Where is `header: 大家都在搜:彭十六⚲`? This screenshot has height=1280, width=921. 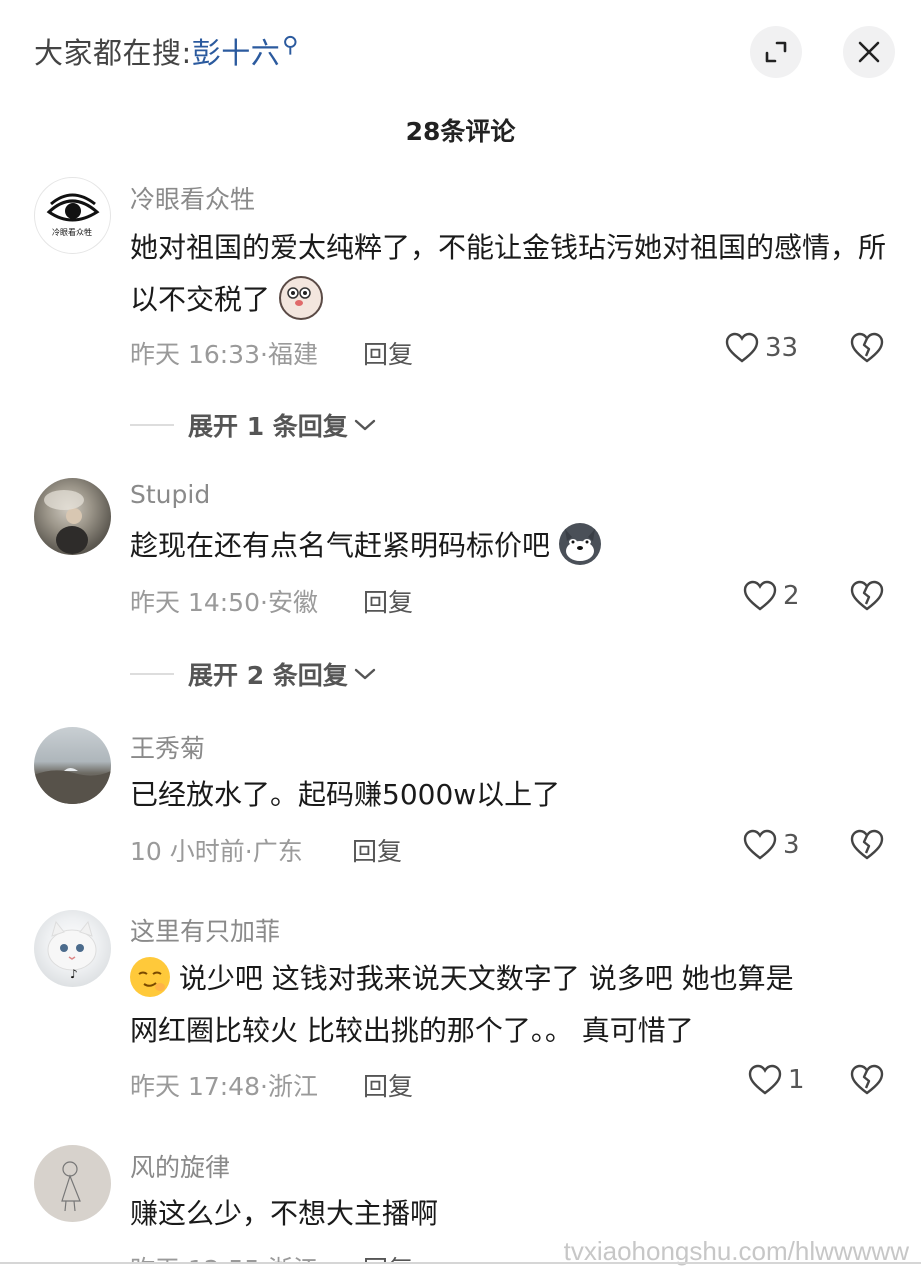 header: 大家都在搜:彭十六⚲ is located at coordinates (460, 52).